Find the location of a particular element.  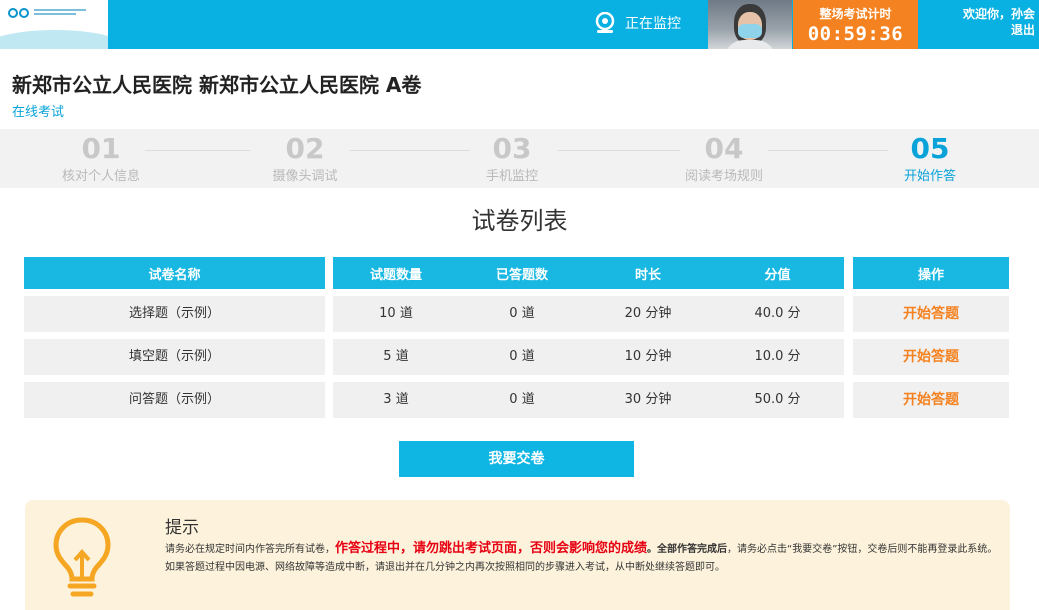

duration: 10 分钟 is located at coordinates (648, 356).